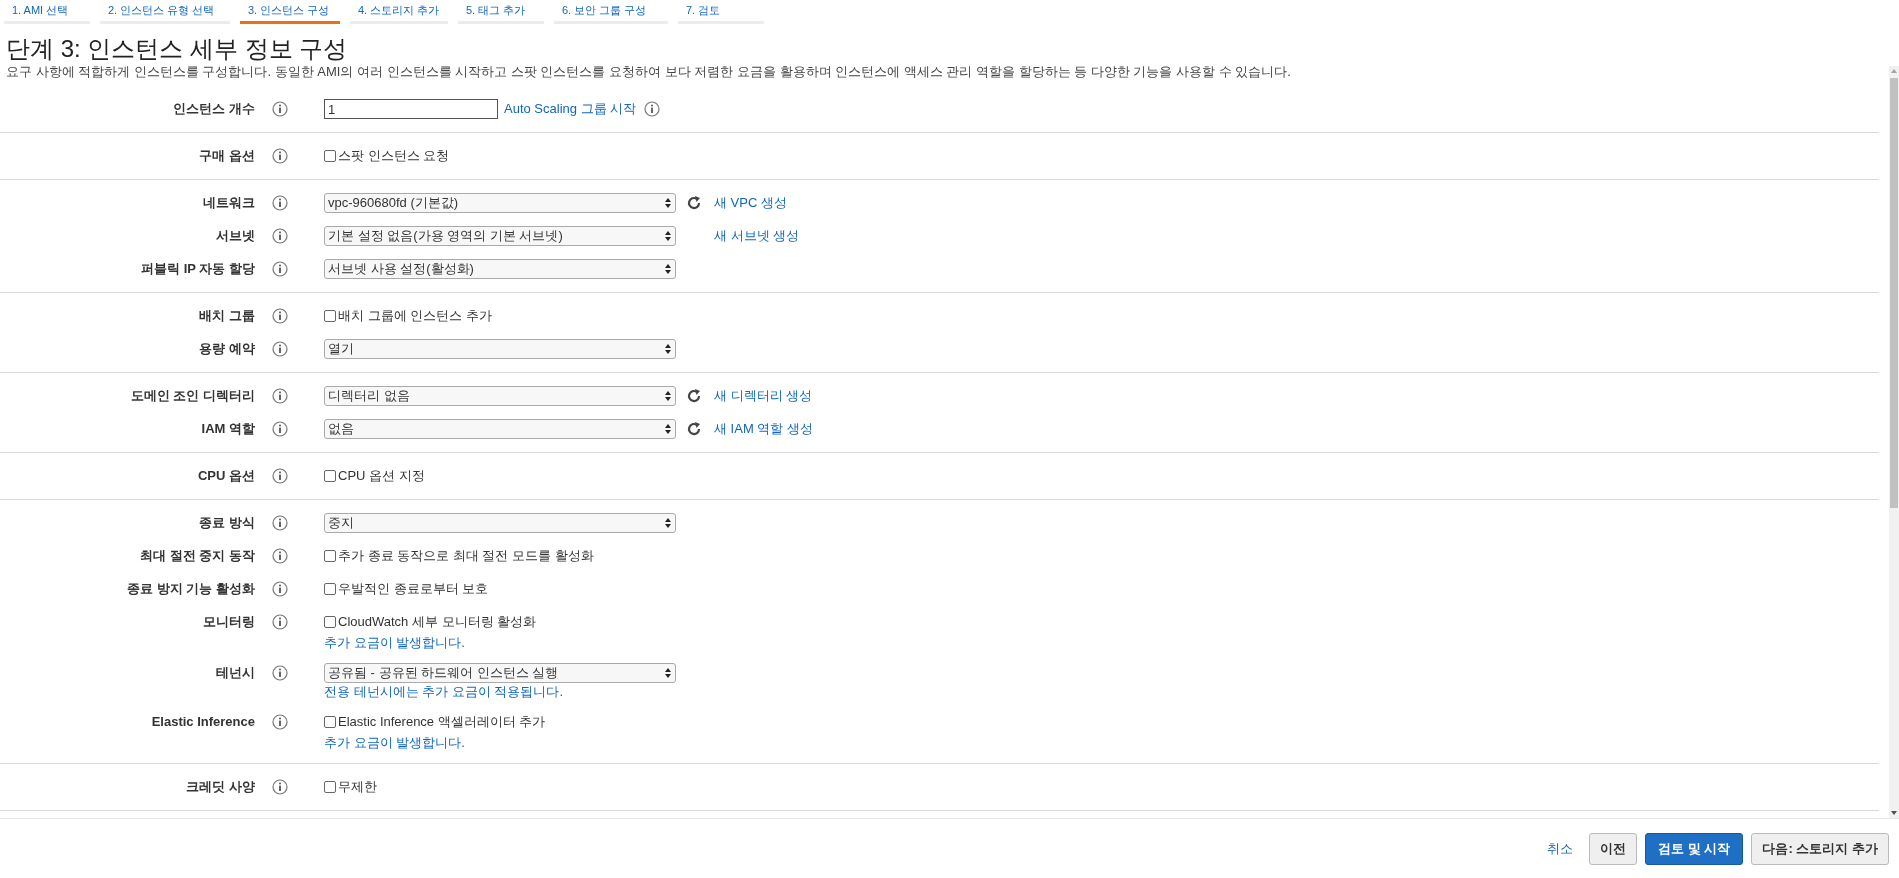  Describe the element at coordinates (500, 722) in the screenshot. I see `checkbox-option: Elastic Inference 액셀러레이터 추가` at that location.